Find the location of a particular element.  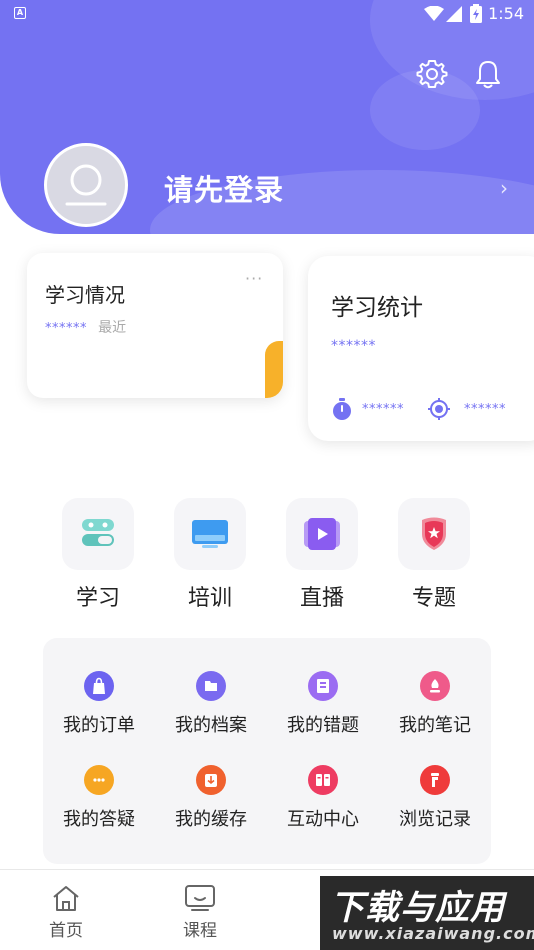

status-time: 1:54 is located at coordinates (506, 13).